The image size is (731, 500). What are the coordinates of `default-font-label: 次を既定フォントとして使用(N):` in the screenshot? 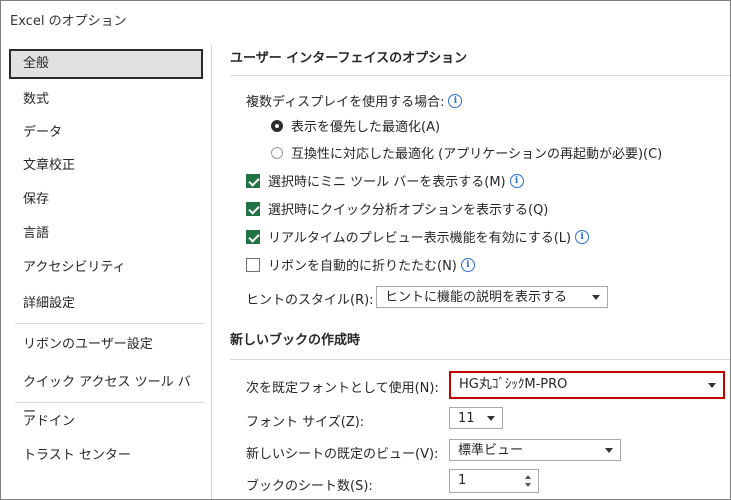 It's located at (342, 388).